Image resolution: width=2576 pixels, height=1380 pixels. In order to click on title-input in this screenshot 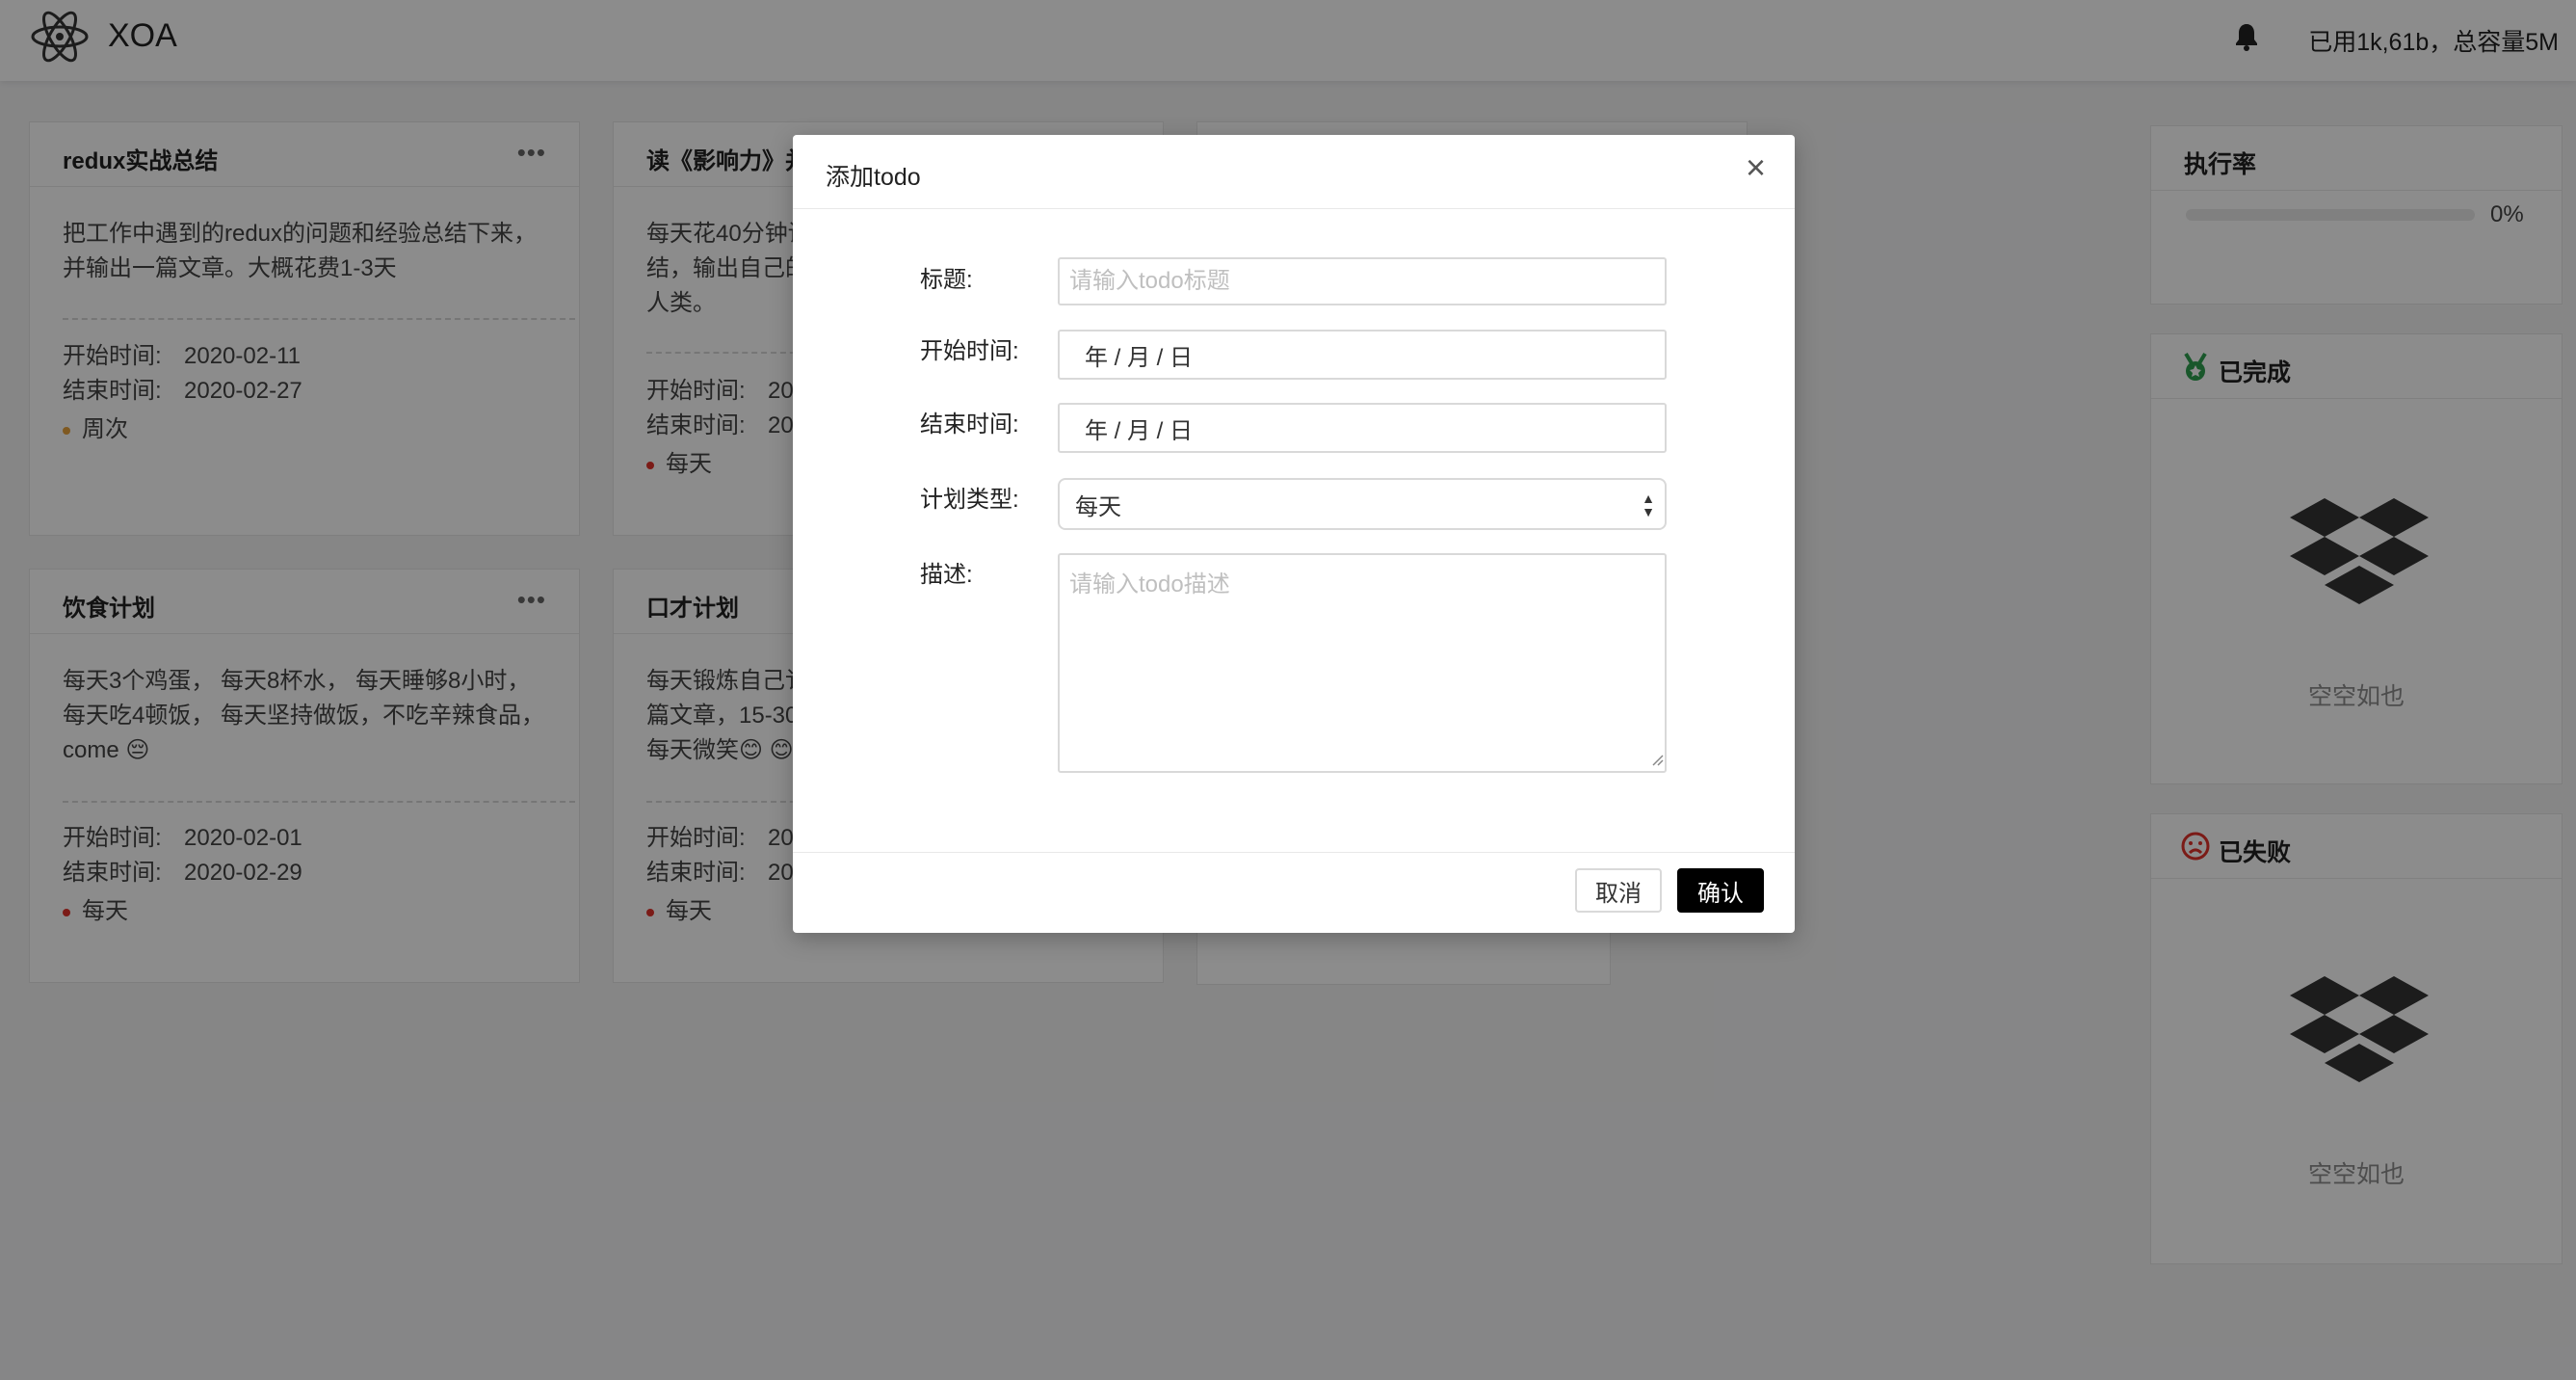, I will do `click(1362, 281)`.